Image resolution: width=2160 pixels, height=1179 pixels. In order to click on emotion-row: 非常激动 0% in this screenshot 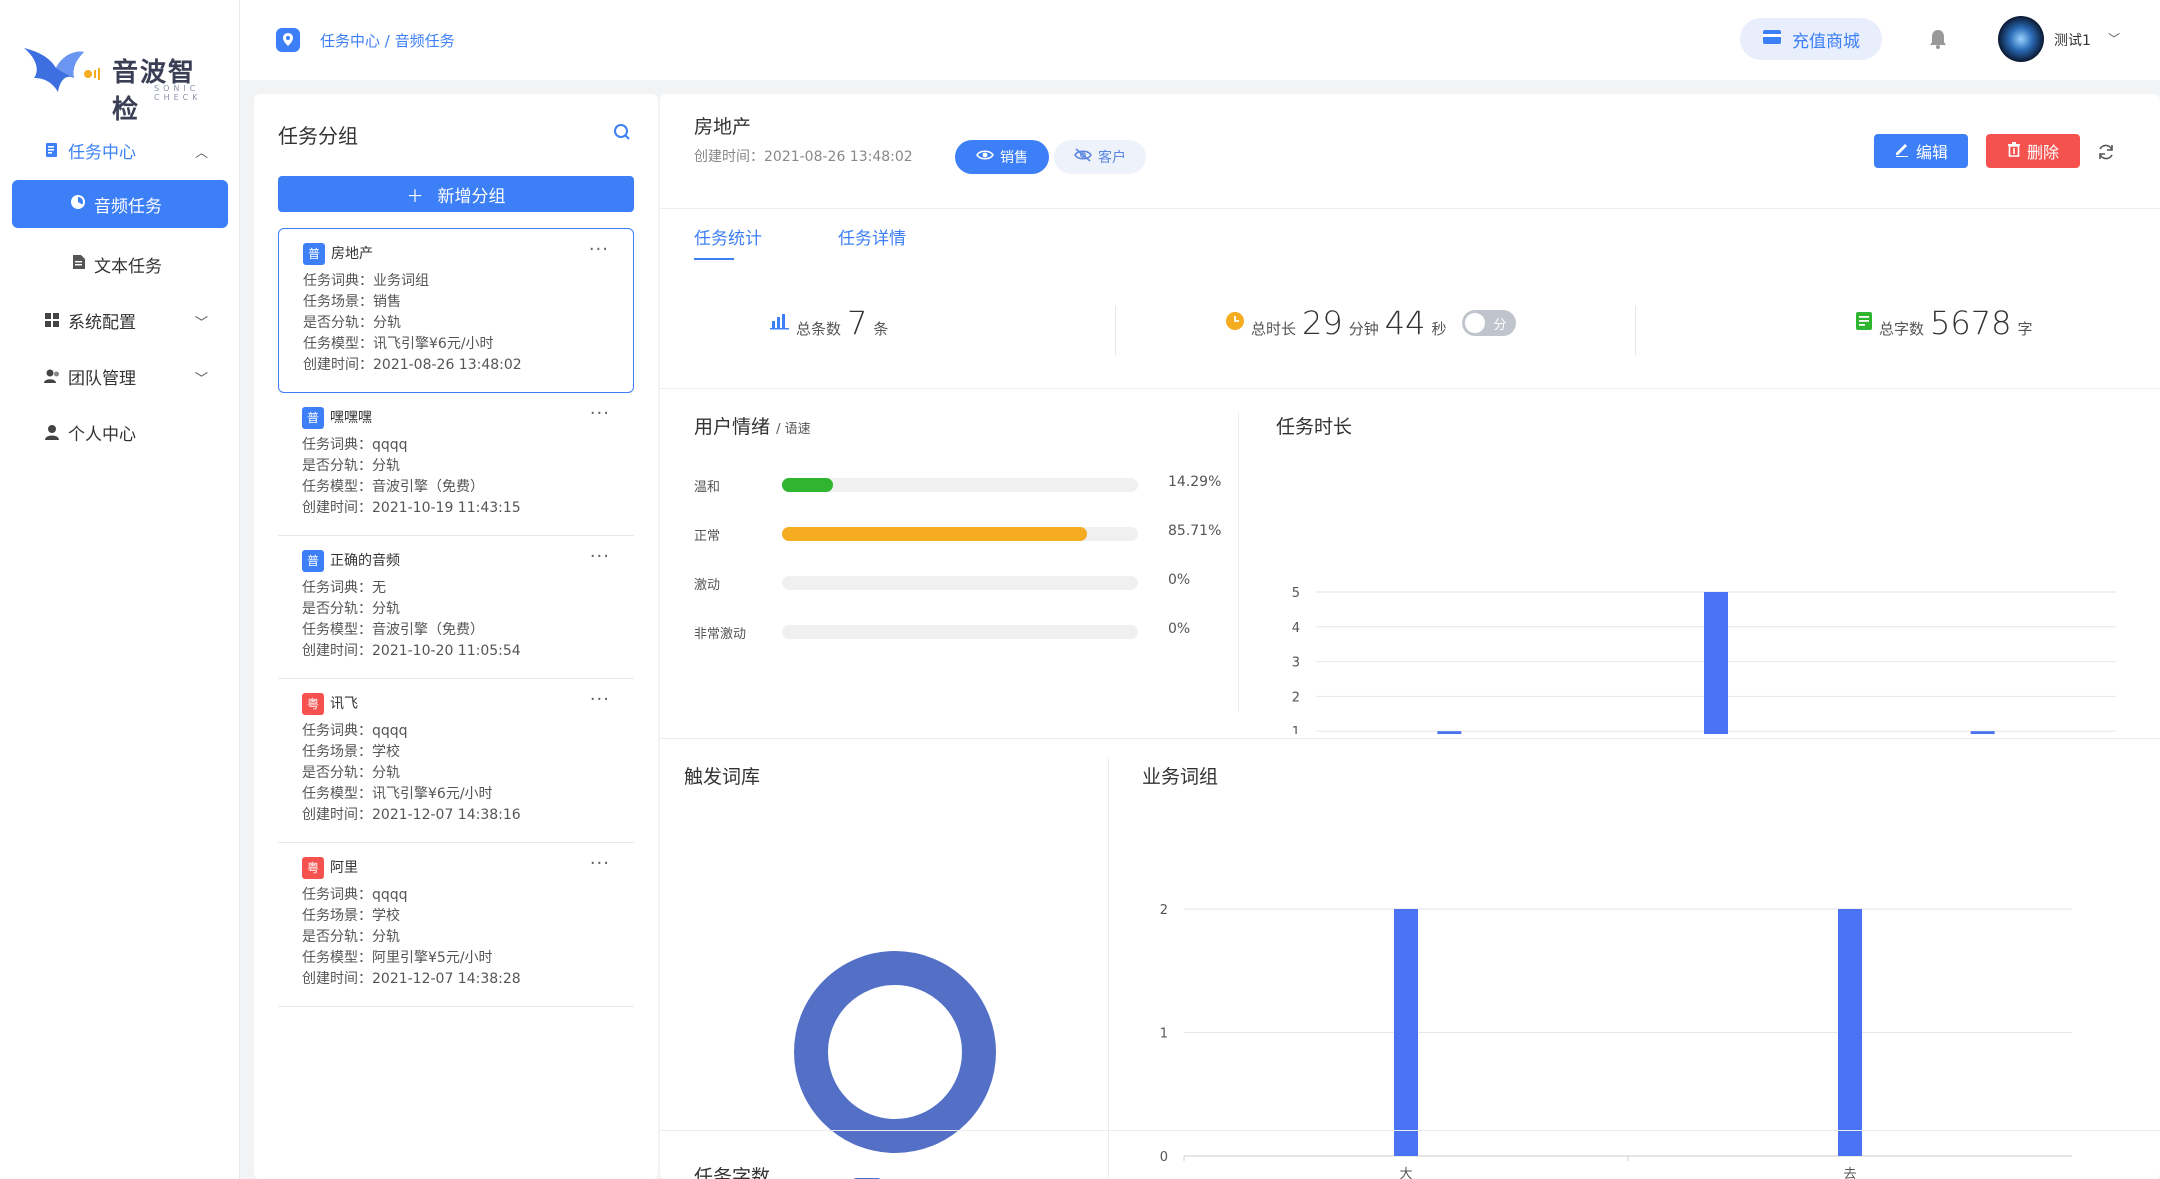, I will do `click(974, 631)`.